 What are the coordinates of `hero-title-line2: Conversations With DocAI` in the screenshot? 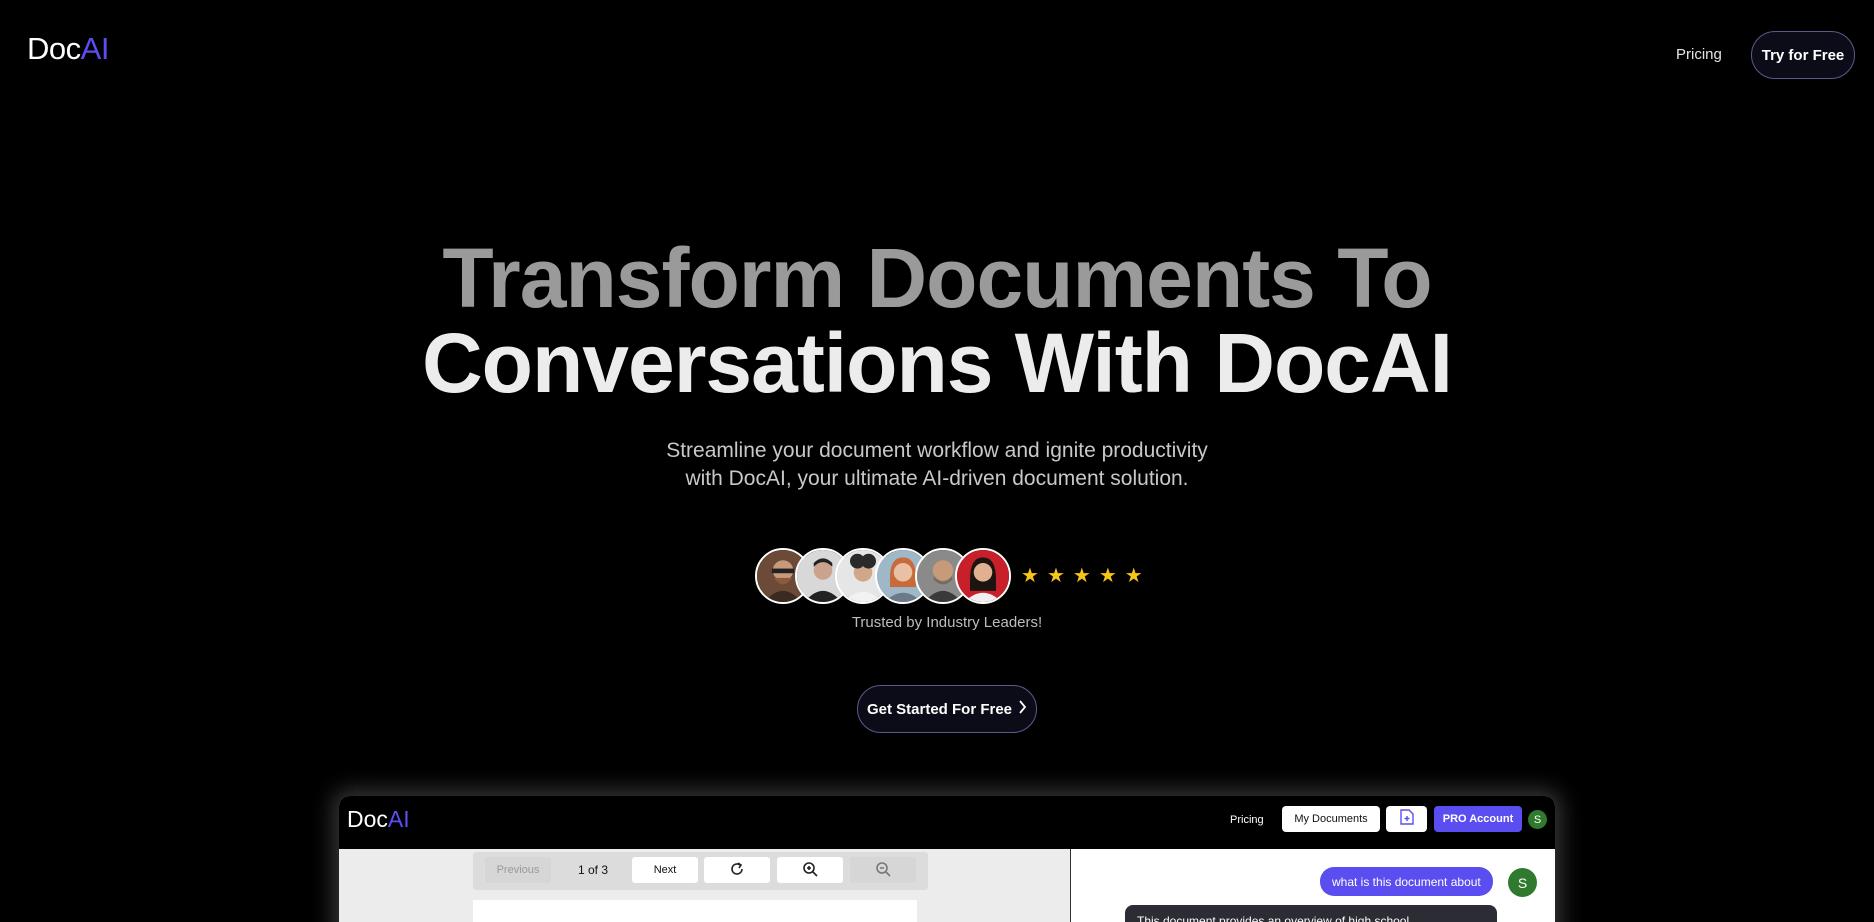 It's located at (937, 363).